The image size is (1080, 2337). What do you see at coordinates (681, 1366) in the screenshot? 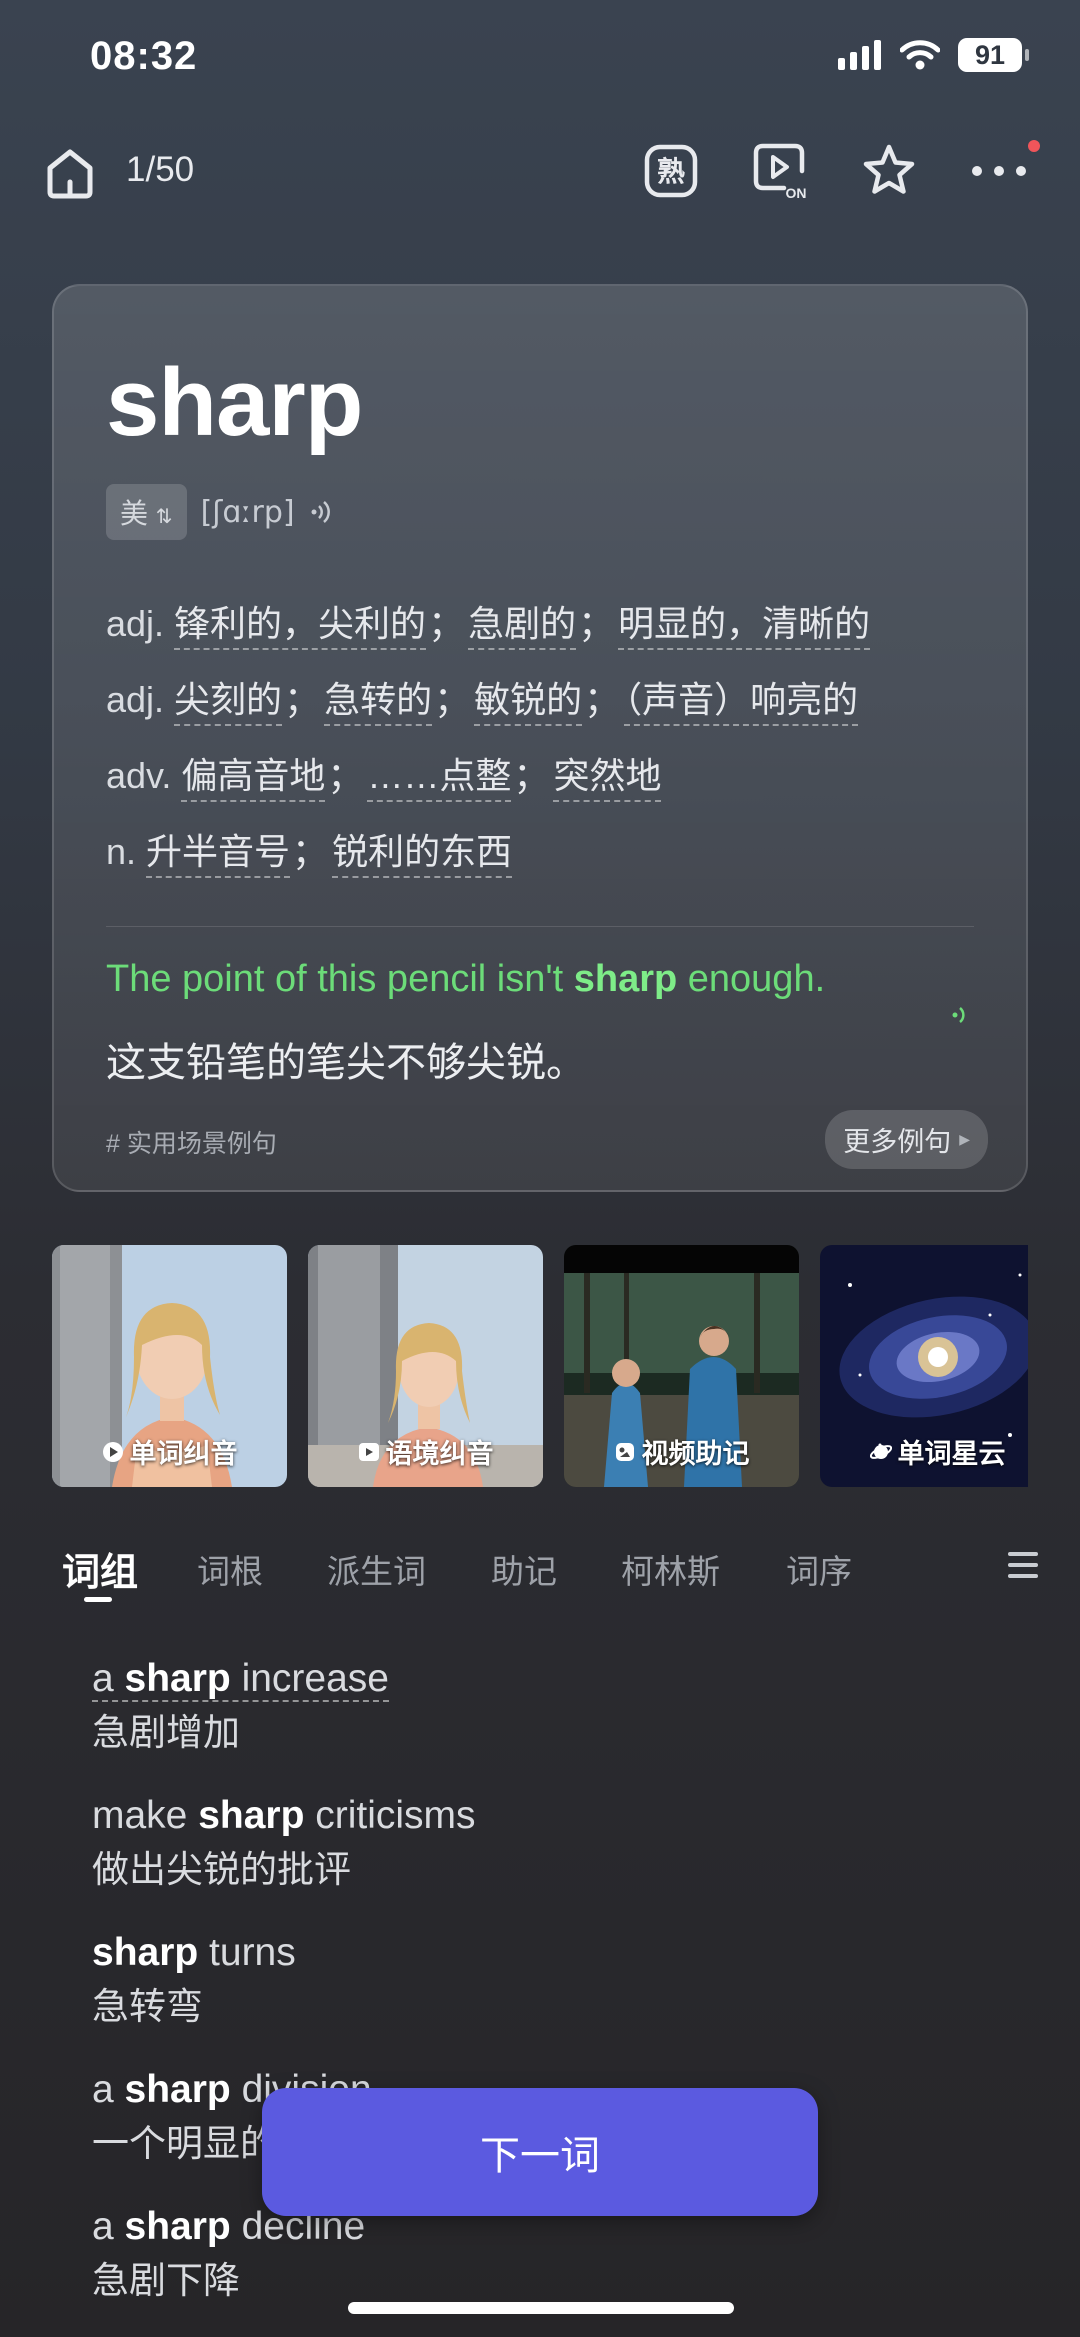
I see `mnemonic-video-thumb: 视频助记` at bounding box center [681, 1366].